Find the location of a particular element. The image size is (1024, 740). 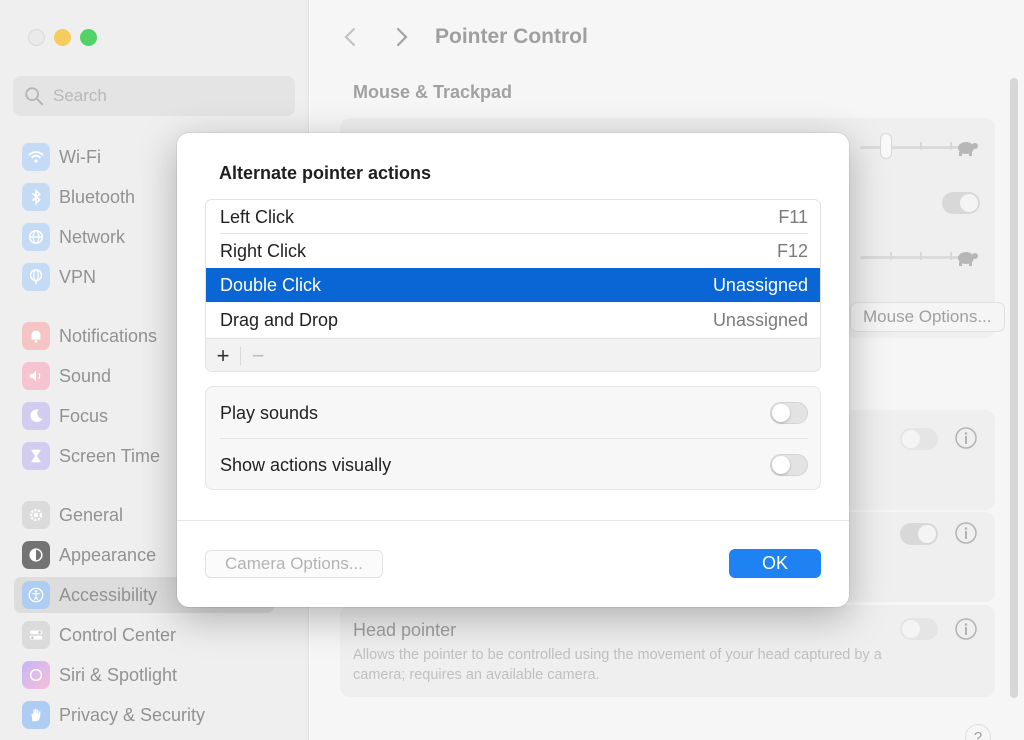

sheet-title: Alternate pointer actions is located at coordinates (325, 173).